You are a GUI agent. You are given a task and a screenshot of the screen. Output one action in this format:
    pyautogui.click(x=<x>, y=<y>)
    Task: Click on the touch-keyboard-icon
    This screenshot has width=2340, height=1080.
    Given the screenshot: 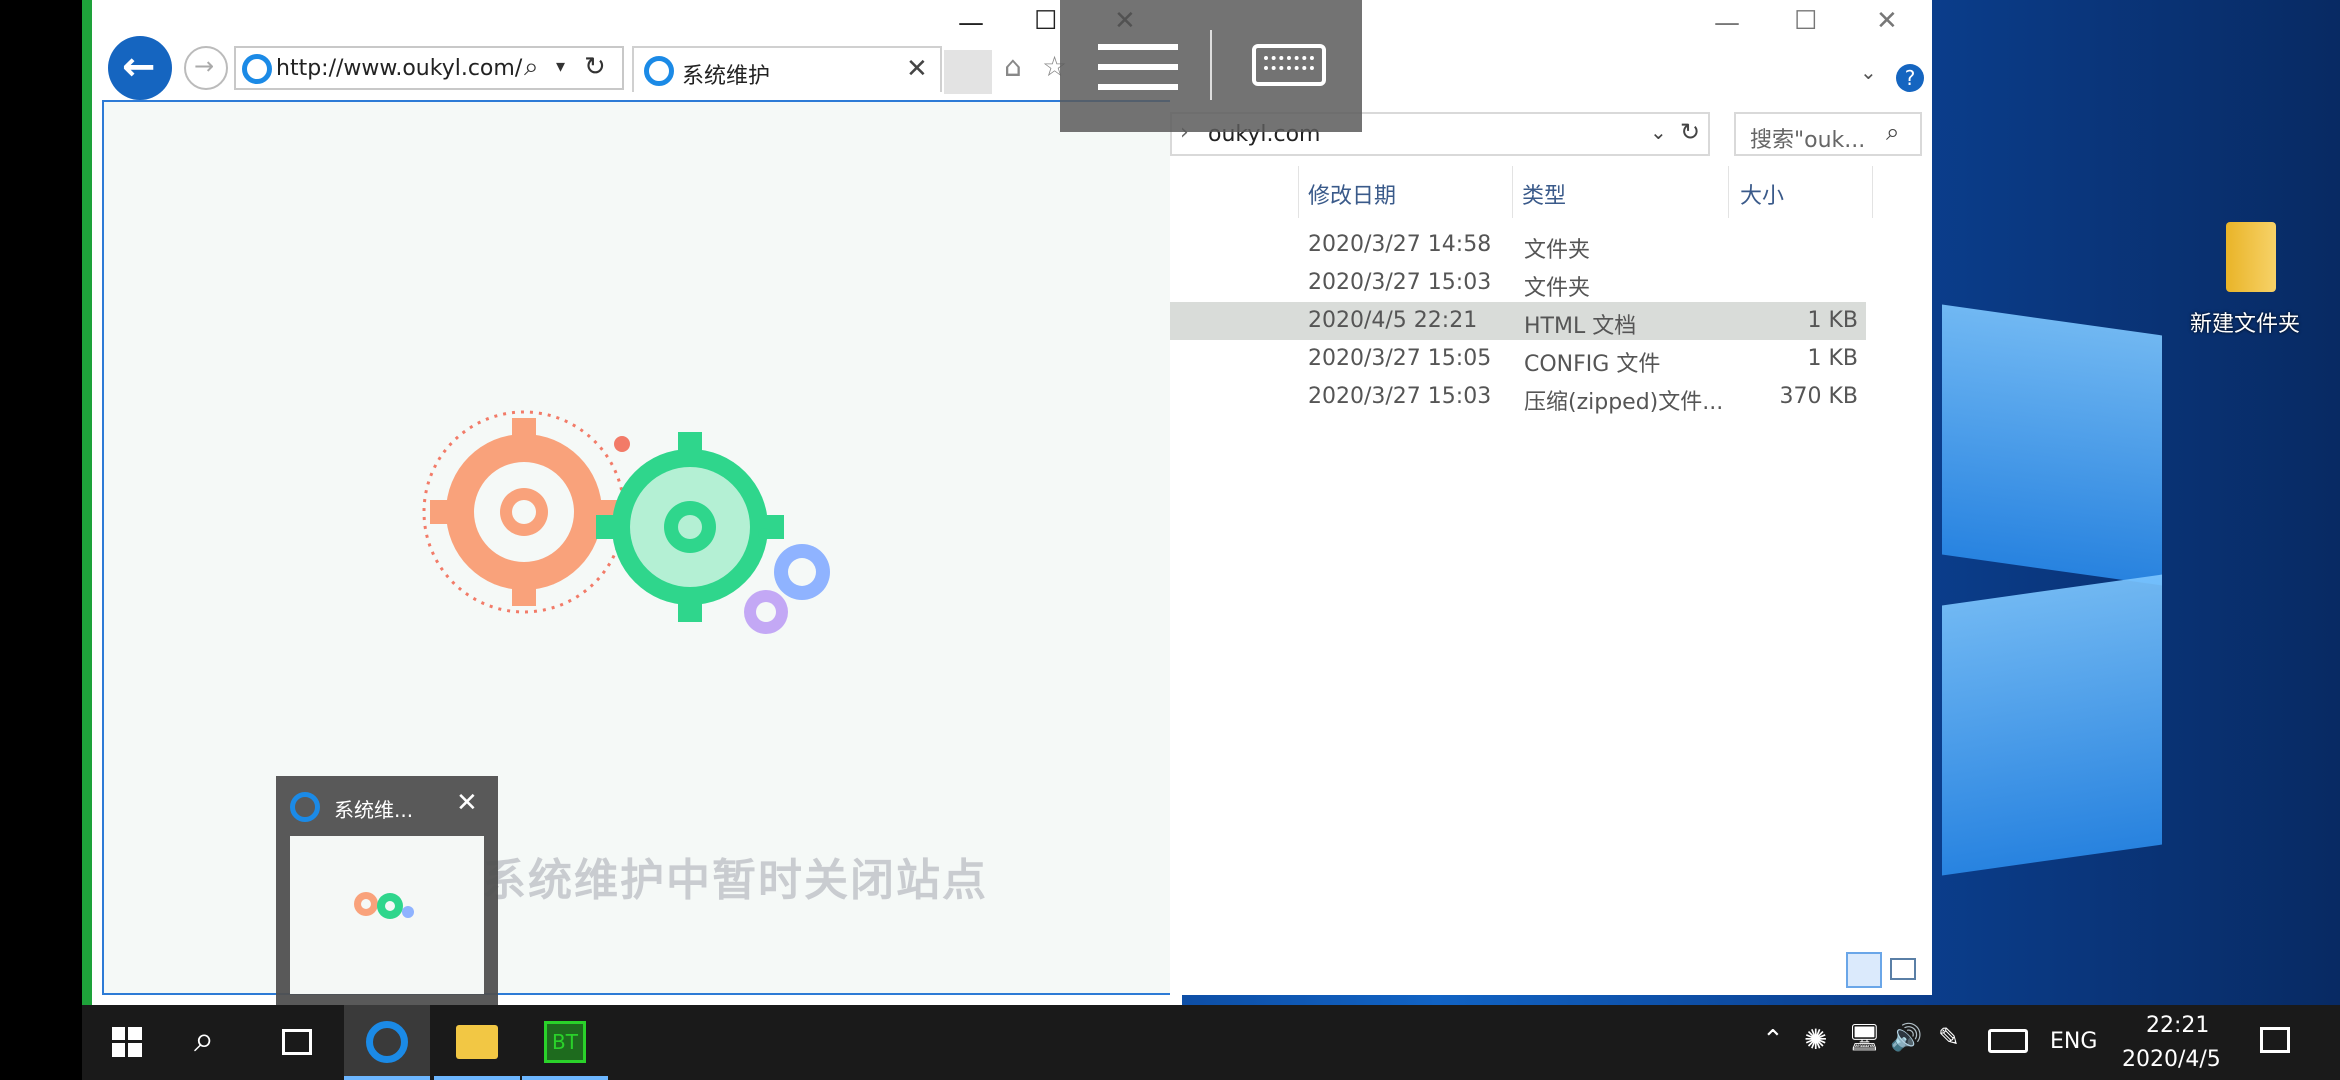 What is the action you would take?
    pyautogui.click(x=2008, y=1041)
    